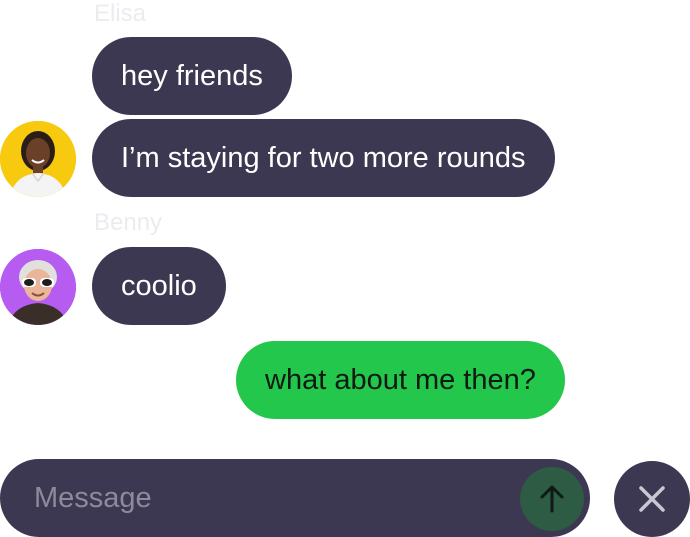  I want to click on message-input, so click(269, 498).